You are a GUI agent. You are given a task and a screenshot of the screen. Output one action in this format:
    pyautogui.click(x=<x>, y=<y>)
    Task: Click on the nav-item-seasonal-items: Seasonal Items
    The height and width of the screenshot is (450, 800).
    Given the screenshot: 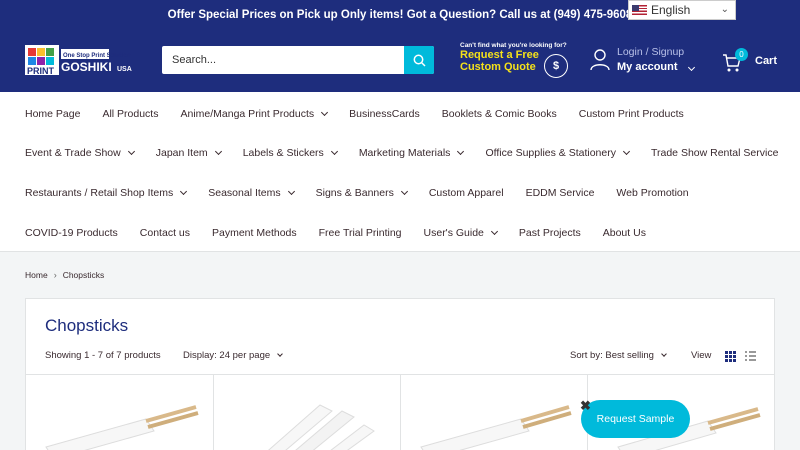 What is the action you would take?
    pyautogui.click(x=251, y=193)
    